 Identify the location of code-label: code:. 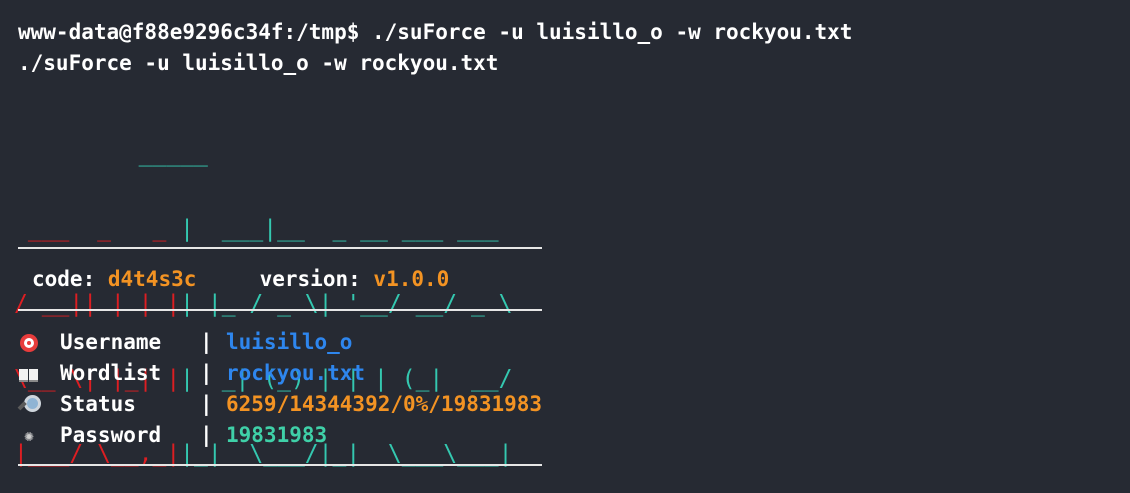
(64, 279).